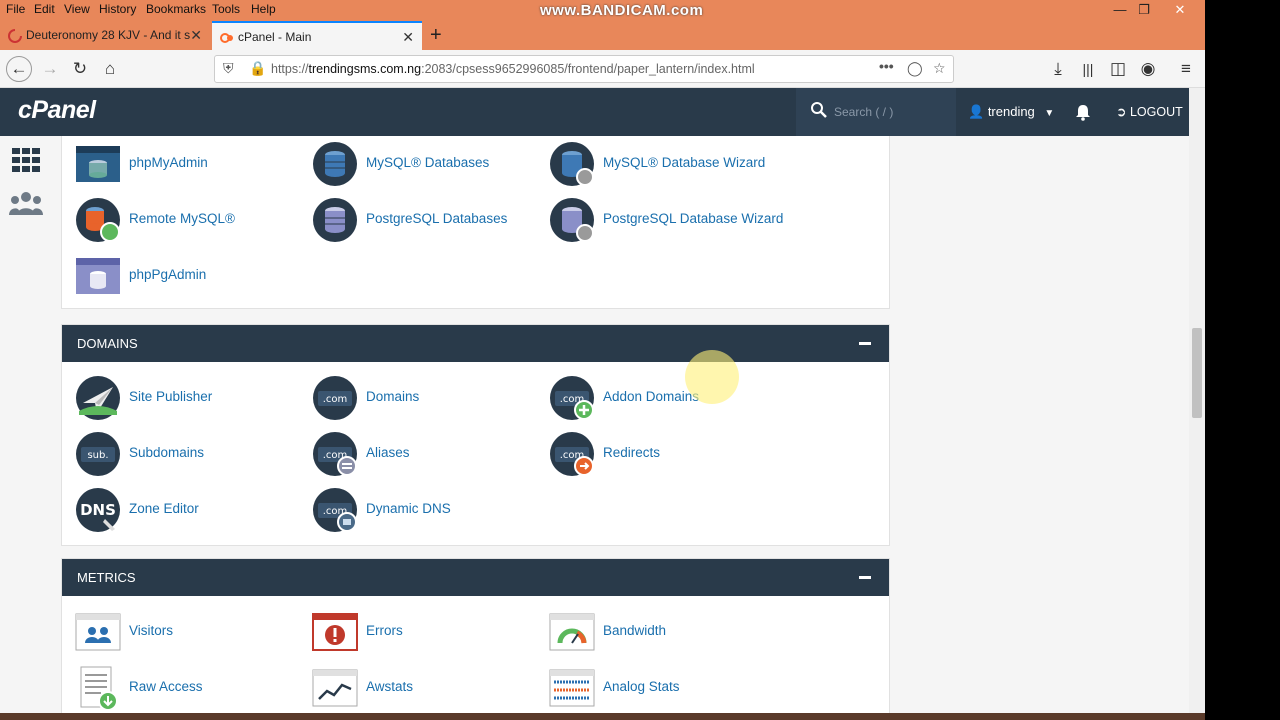 The height and width of the screenshot is (720, 1280). I want to click on page-actions-icon: •••, so click(886, 66).